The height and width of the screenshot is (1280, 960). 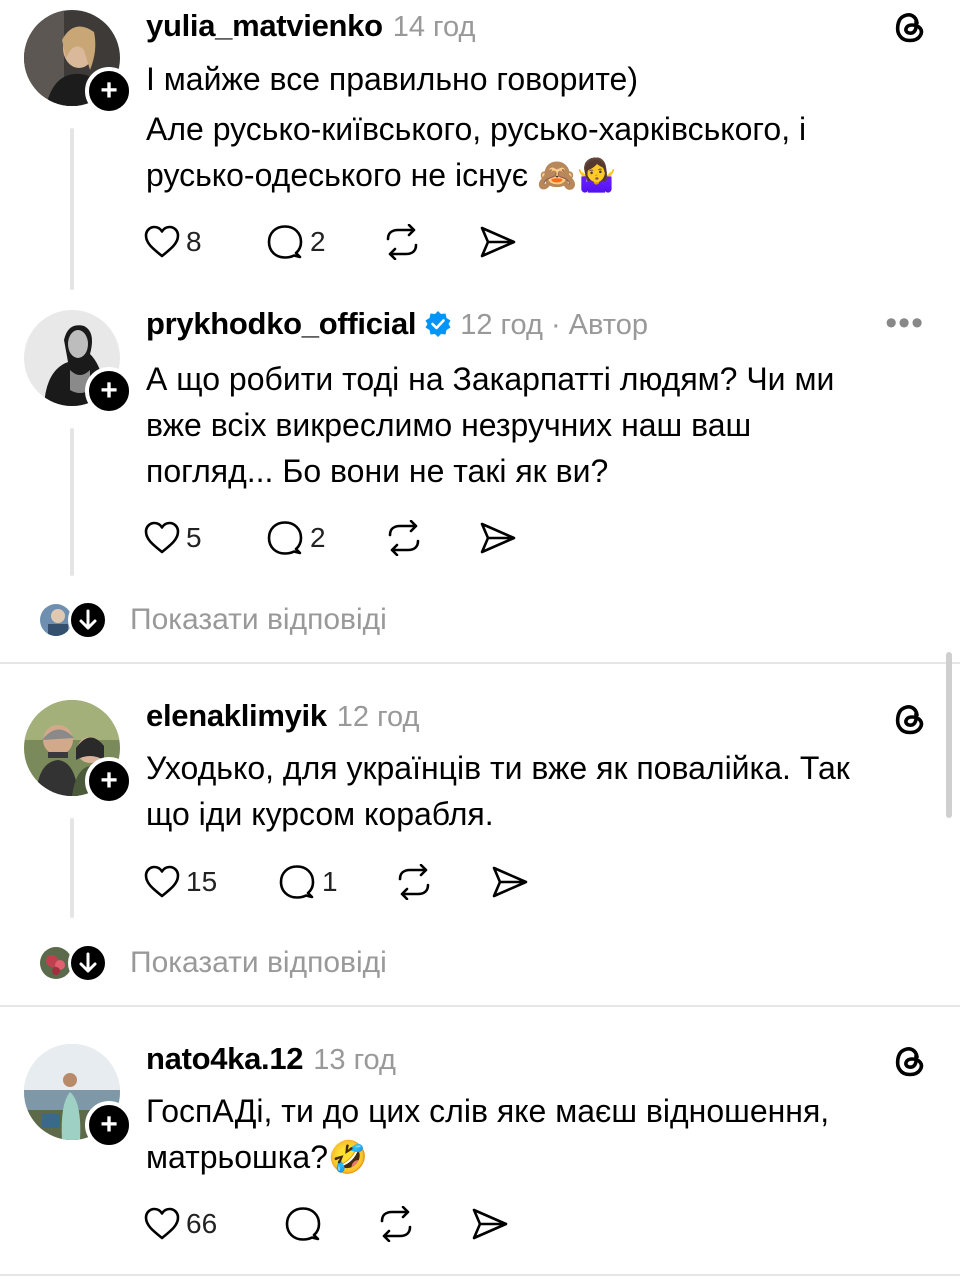 I want to click on post-text-line: вже всіх викреслимо незручних наш ваш, so click(x=449, y=425).